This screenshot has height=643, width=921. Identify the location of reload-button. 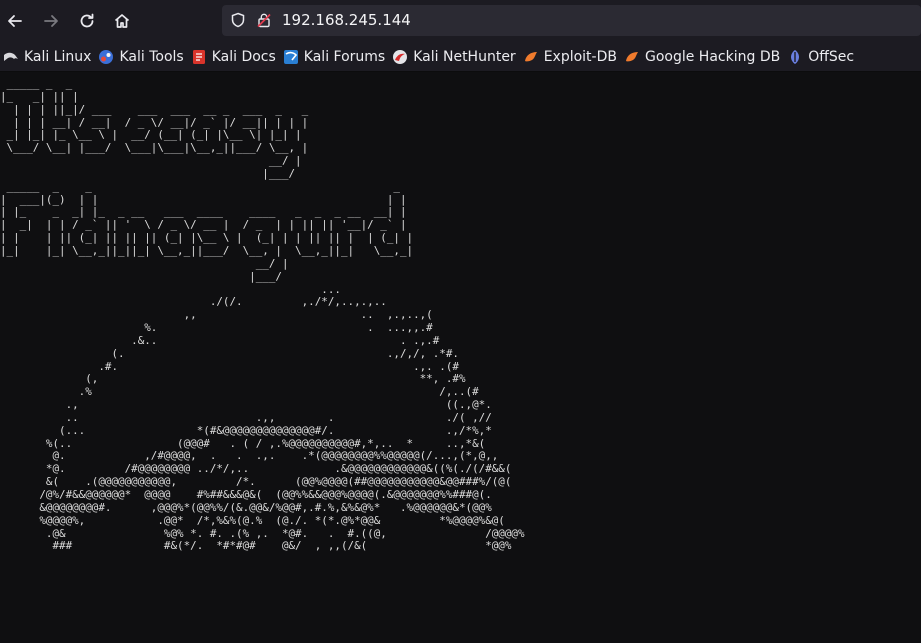
(87, 21).